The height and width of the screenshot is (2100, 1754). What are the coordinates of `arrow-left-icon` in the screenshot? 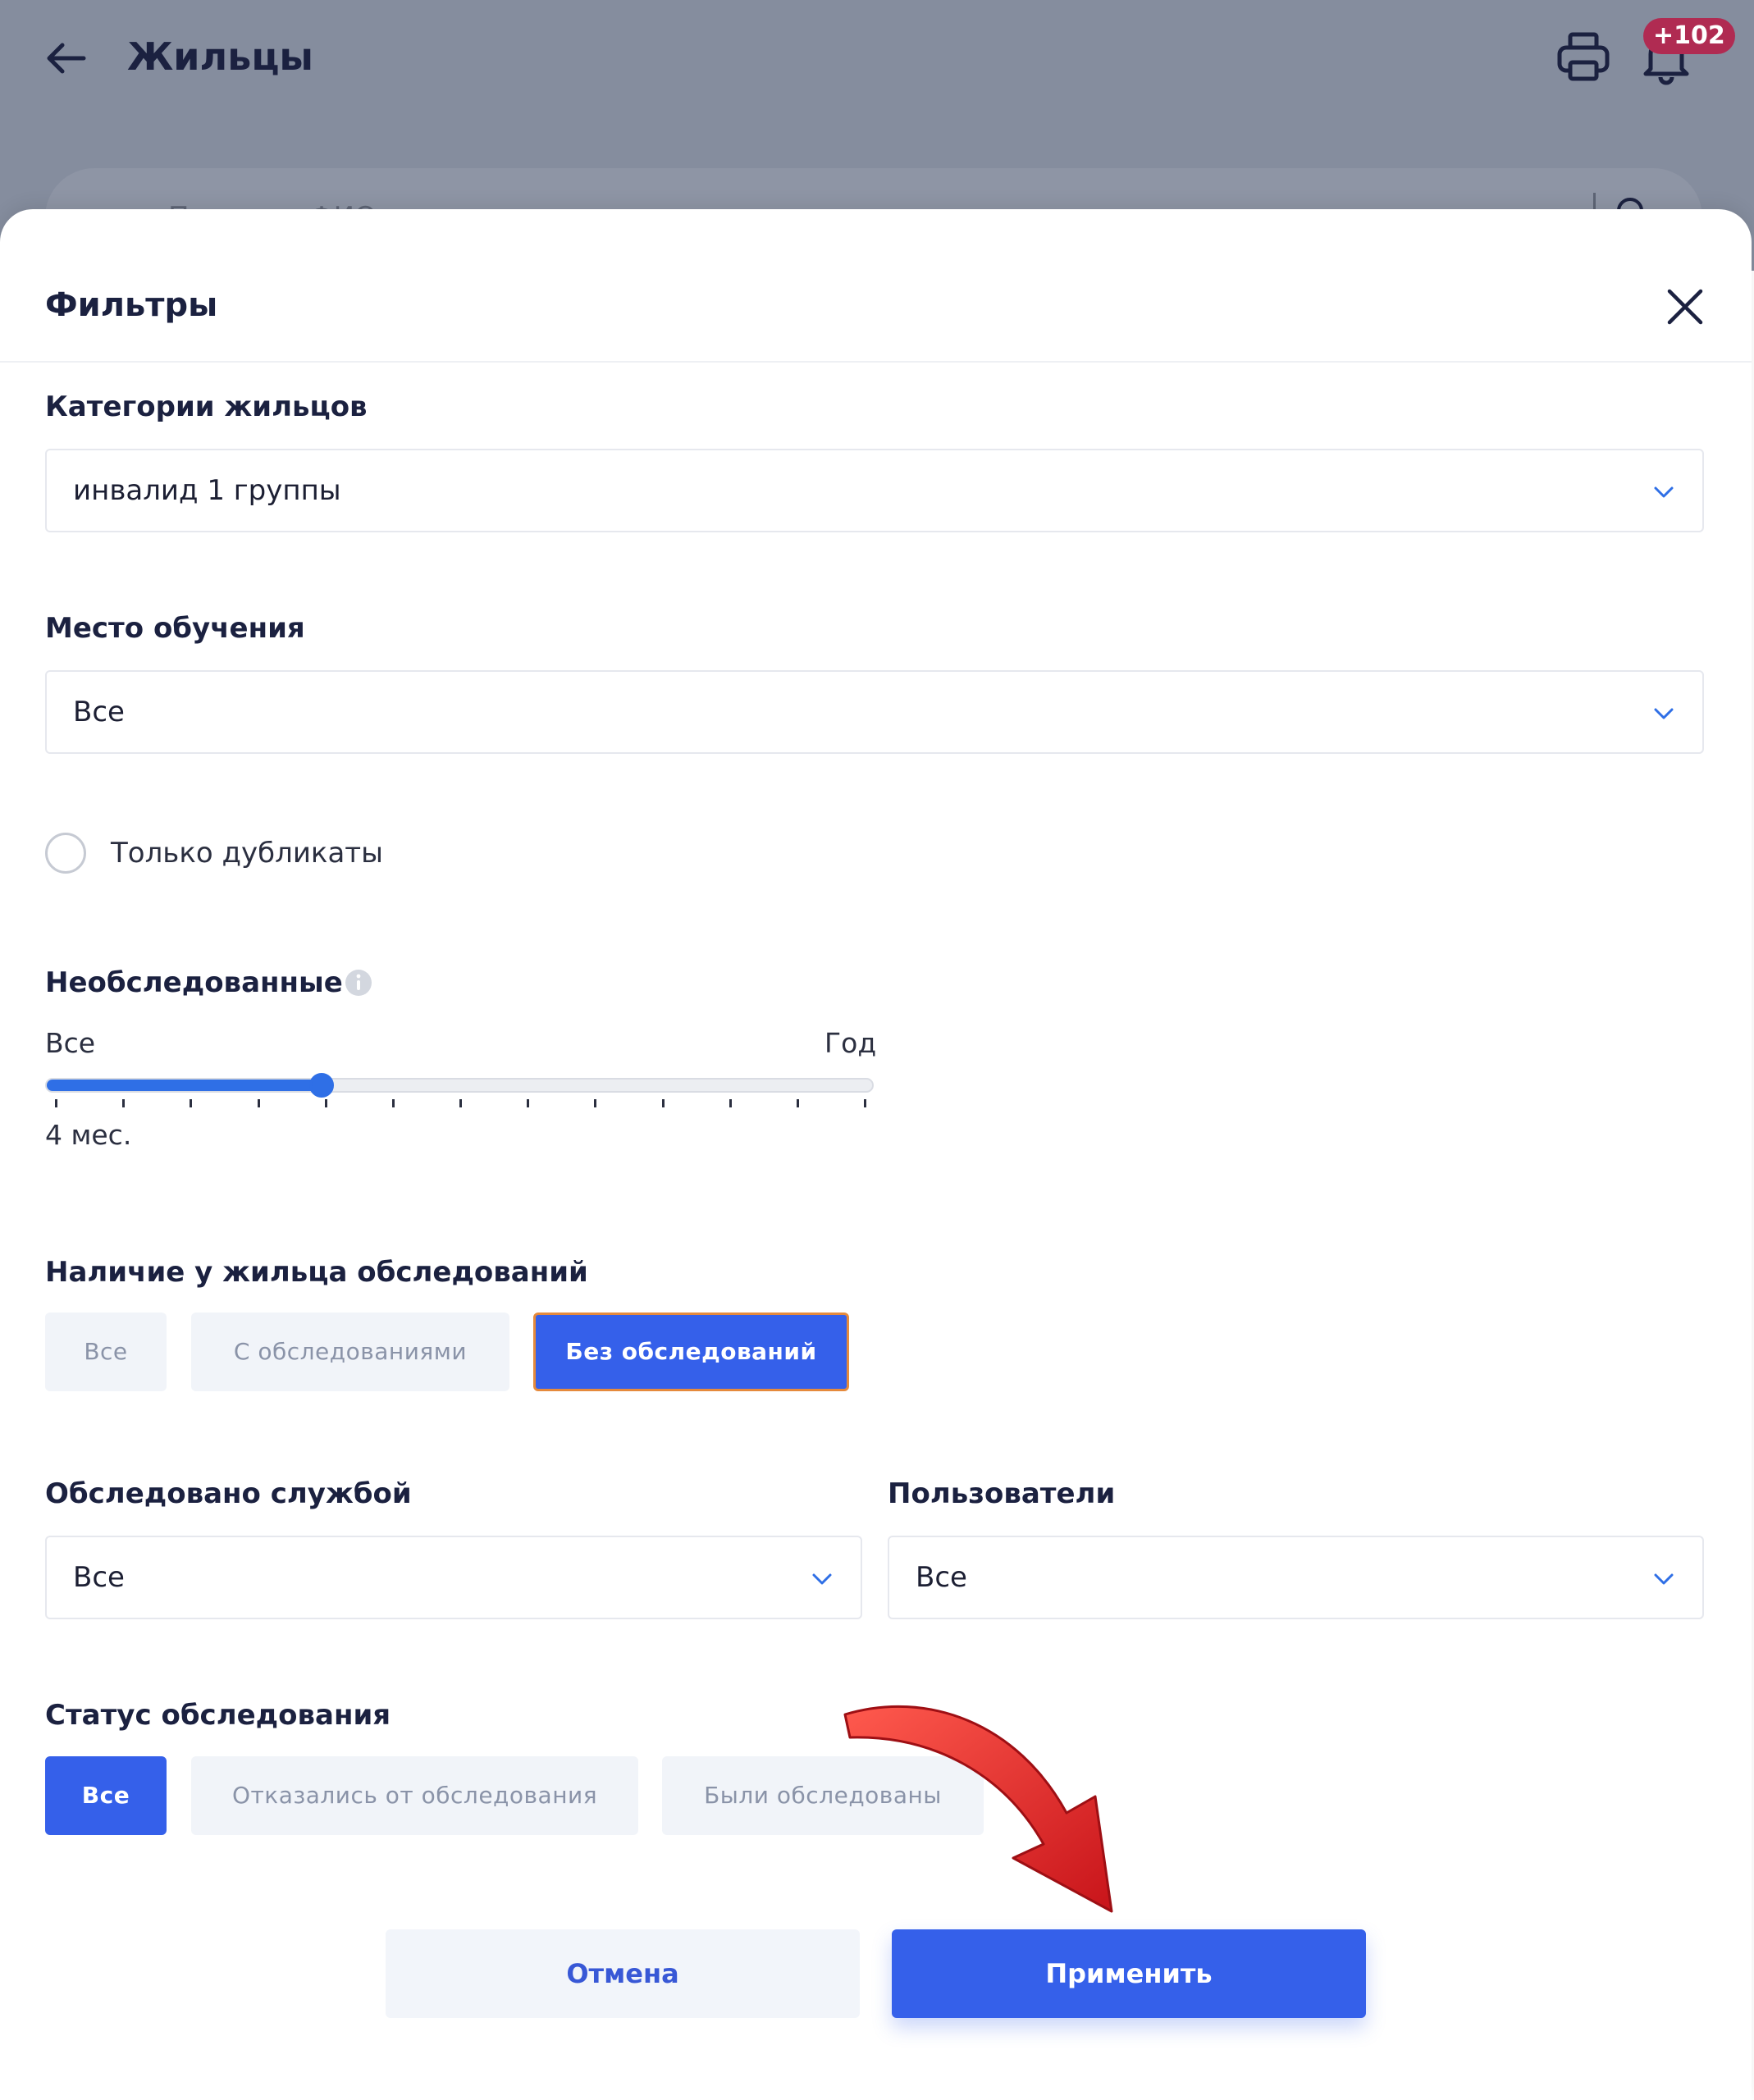 It's located at (66, 58).